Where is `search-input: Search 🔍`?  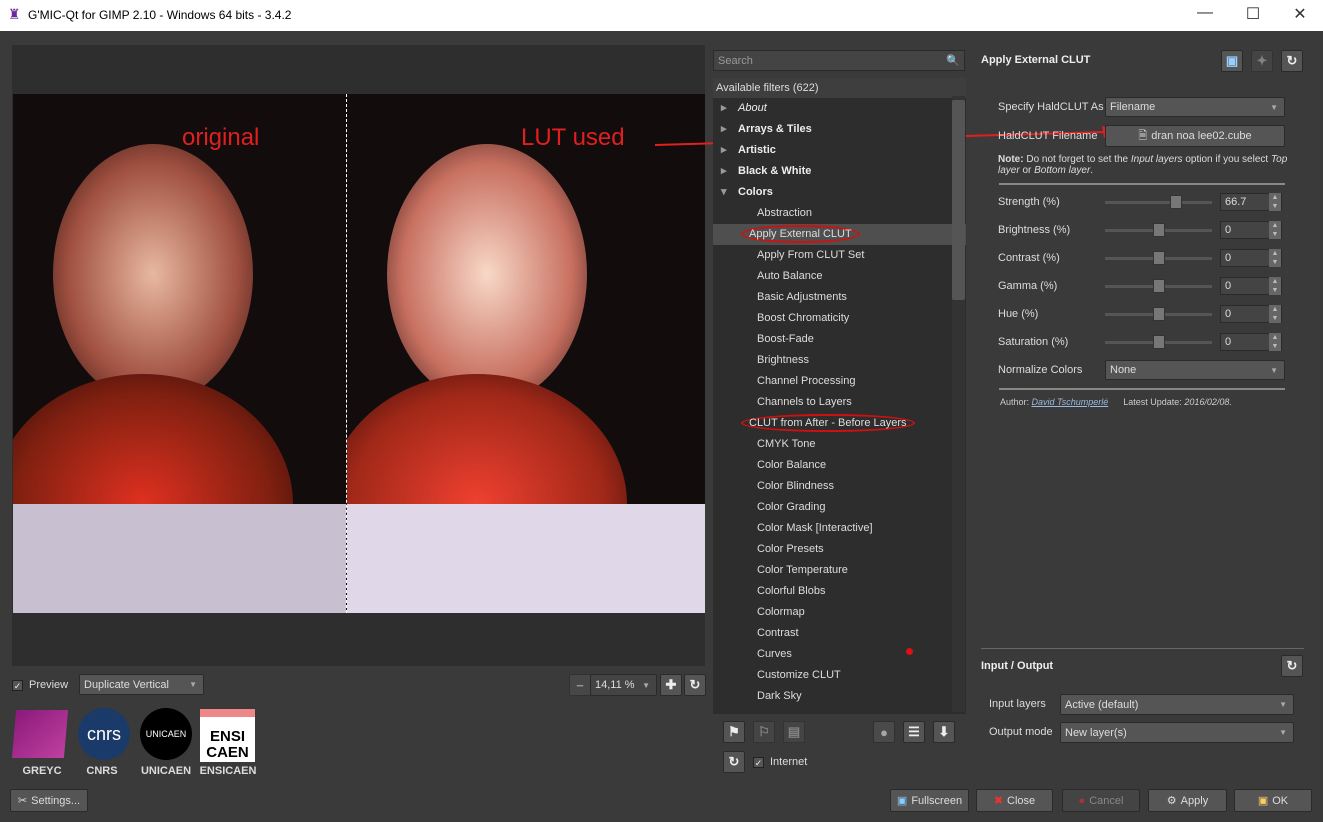 search-input: Search 🔍 is located at coordinates (839, 60).